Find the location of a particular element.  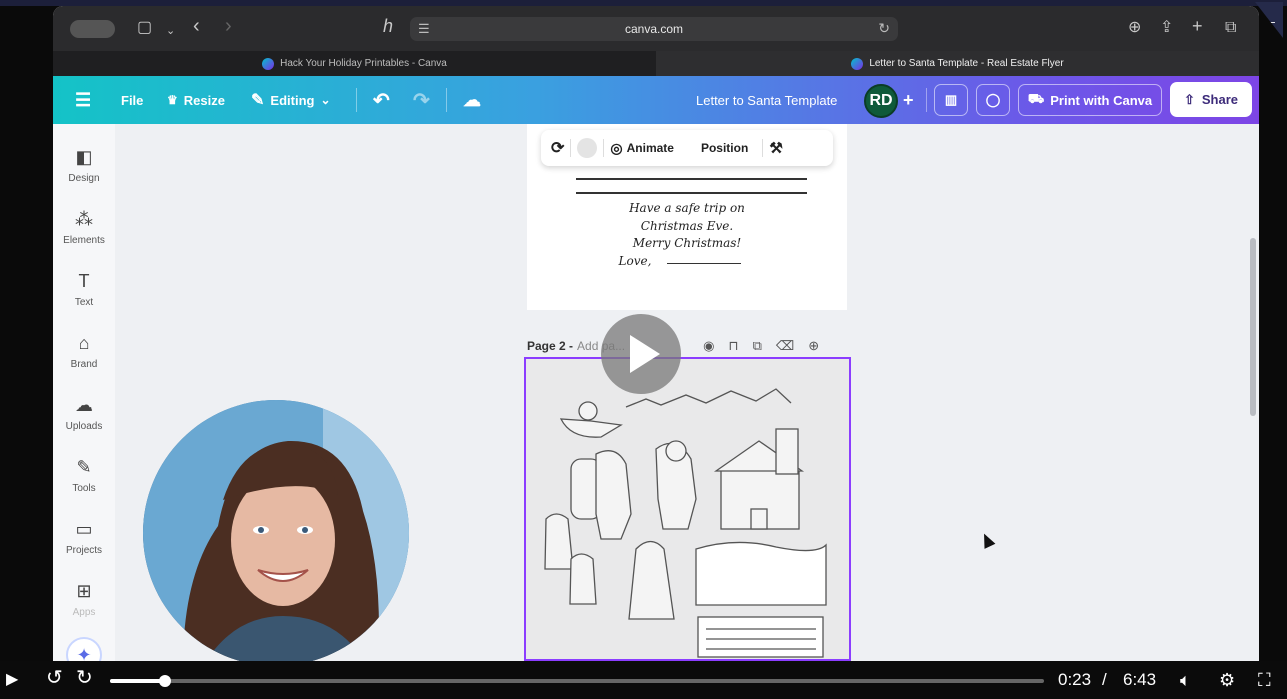

share-button: ⇧ Share is located at coordinates (1211, 99).